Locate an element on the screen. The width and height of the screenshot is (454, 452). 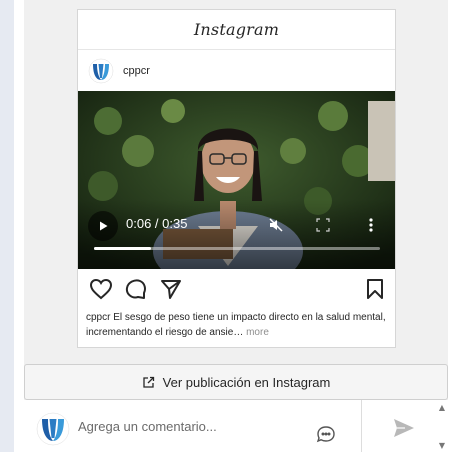
view-on-instagram-label: Ver publicación en Instagram is located at coordinates (246, 382).